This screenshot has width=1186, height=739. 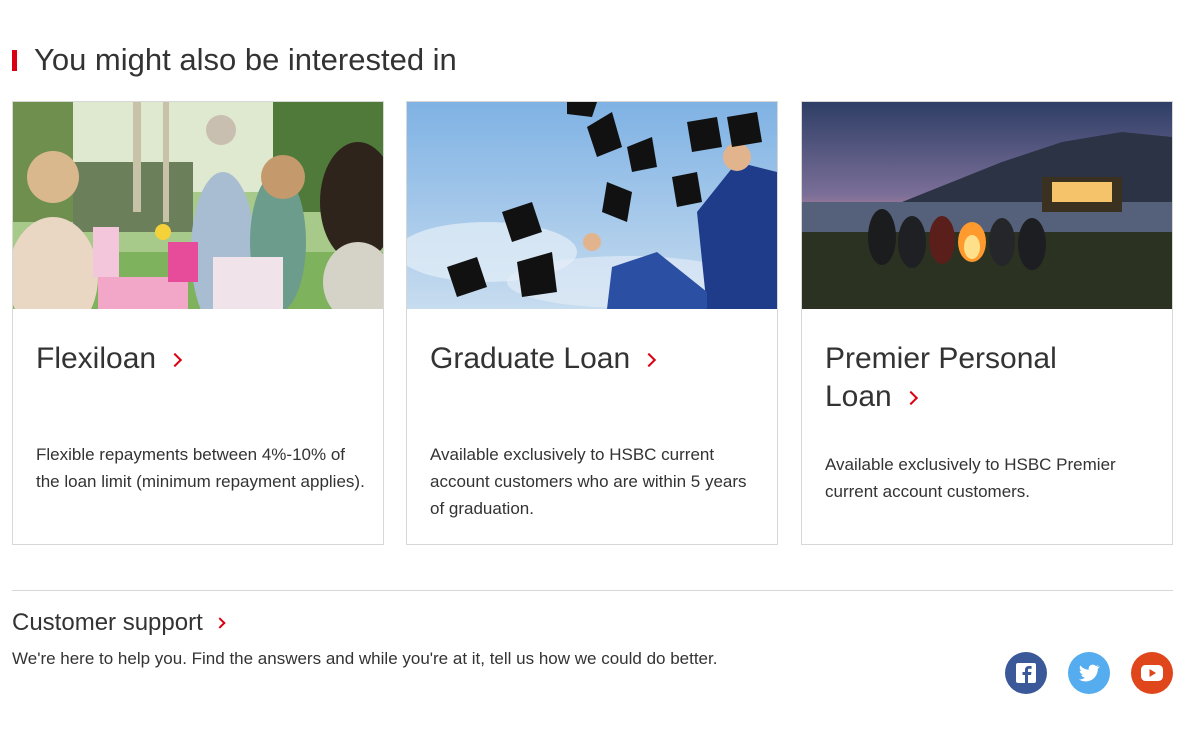 I want to click on graduate-loan-title: Graduate Loan, so click(x=590, y=359).